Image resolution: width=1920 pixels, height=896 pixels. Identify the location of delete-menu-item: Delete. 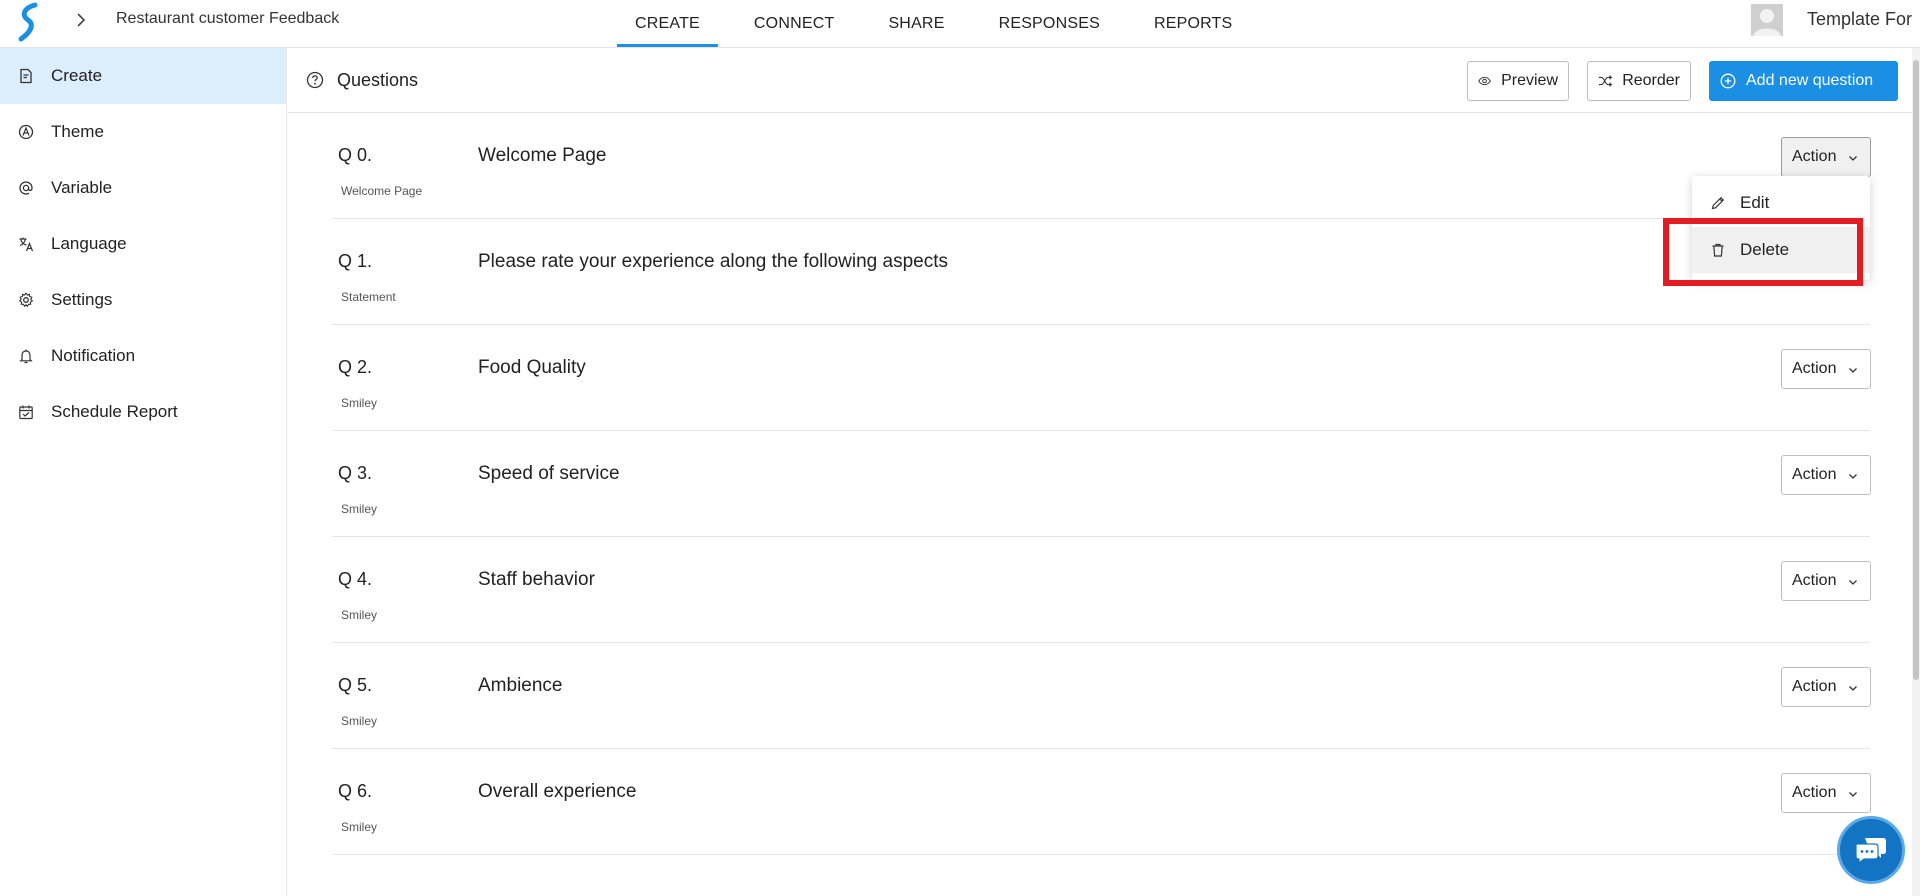
(1781, 250).